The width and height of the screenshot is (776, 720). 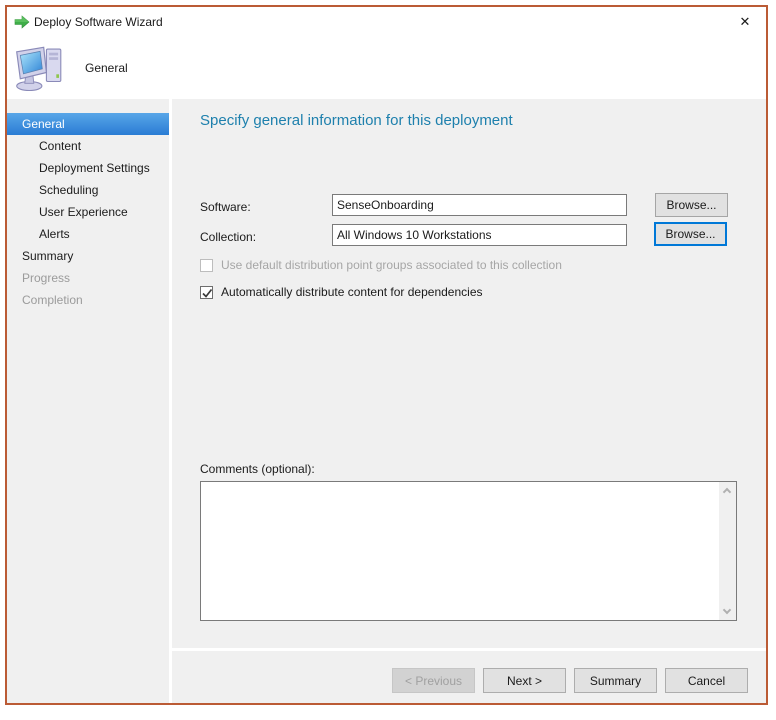 I want to click on sidebar-item-summary: Summary, so click(x=88, y=256).